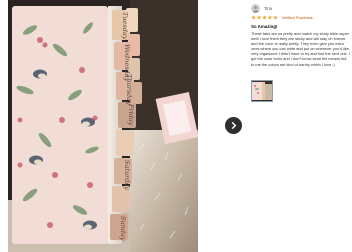 The width and height of the screenshot is (352, 252). What do you see at coordinates (125, 26) in the screenshot?
I see `tab-label: Tuesday` at bounding box center [125, 26].